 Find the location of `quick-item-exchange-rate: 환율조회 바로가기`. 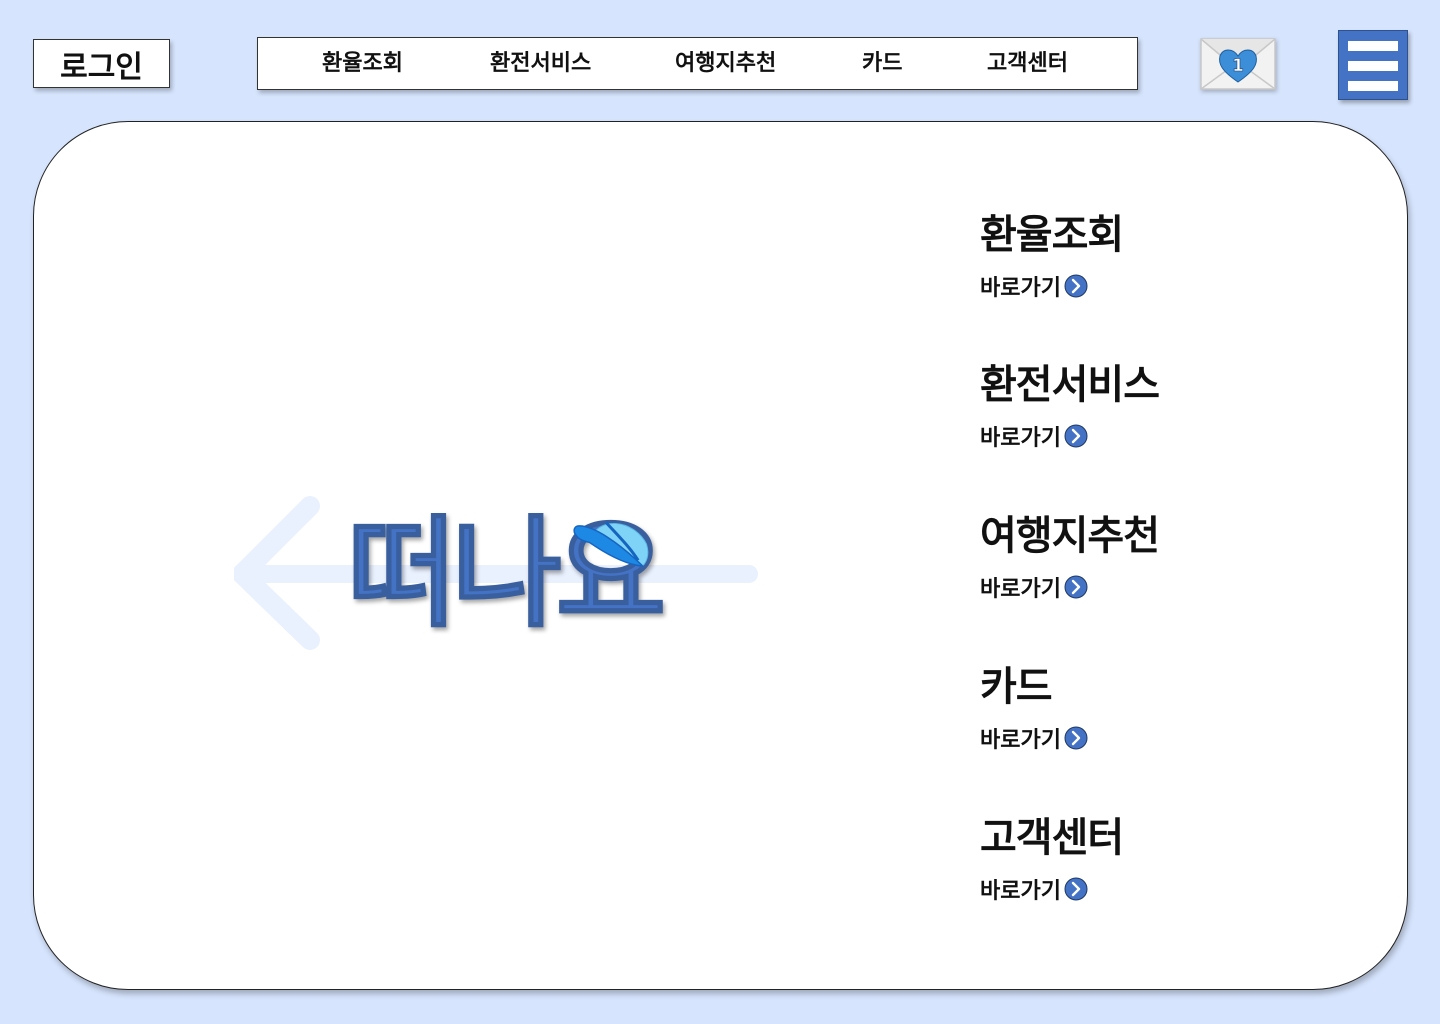

quick-item-exchange-rate: 환율조회 바로가기 is located at coordinates (1052, 252).